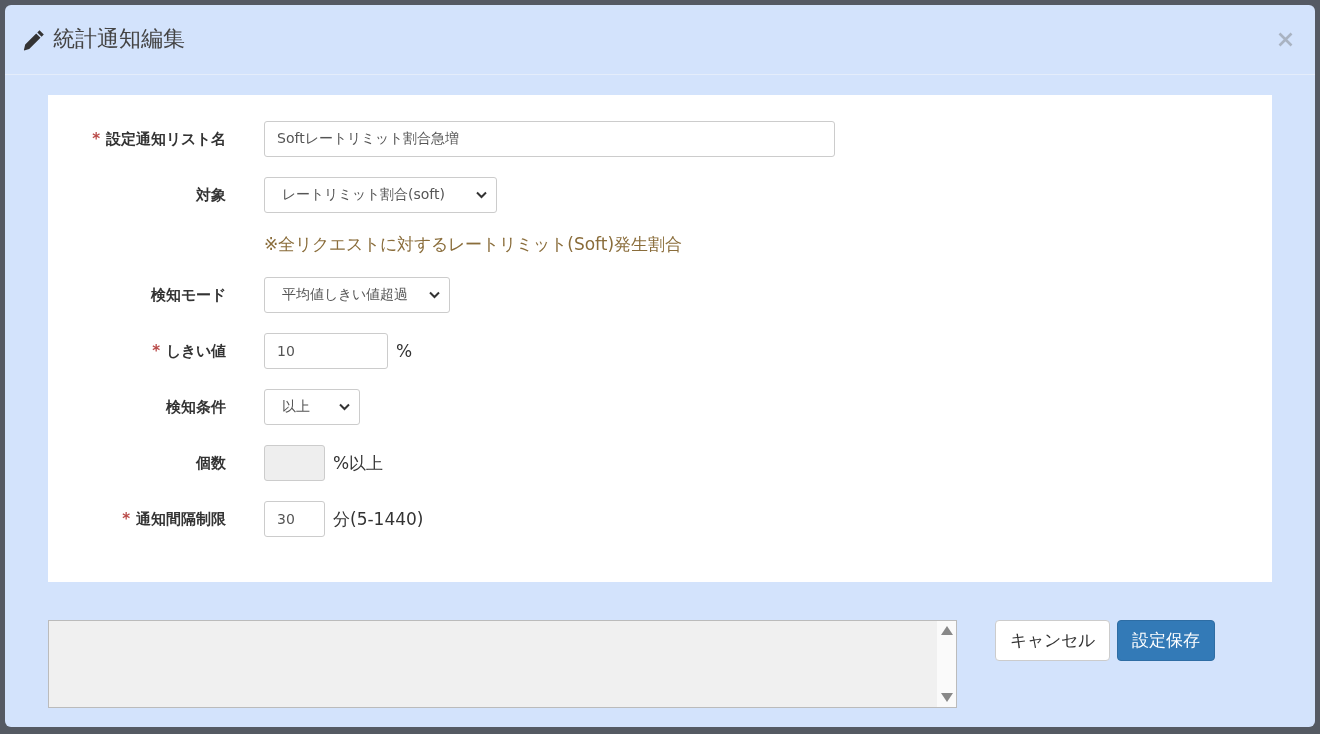 The height and width of the screenshot is (734, 1320). I want to click on unit-label: 分(5-1440), so click(378, 519).